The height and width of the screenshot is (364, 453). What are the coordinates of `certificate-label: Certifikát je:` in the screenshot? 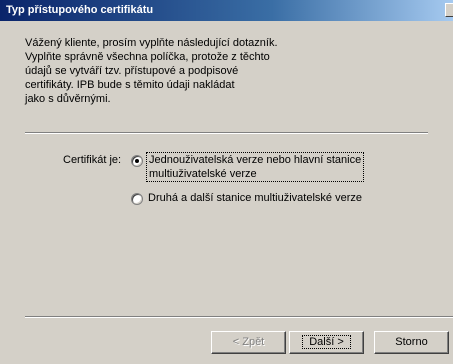 It's located at (92, 160).